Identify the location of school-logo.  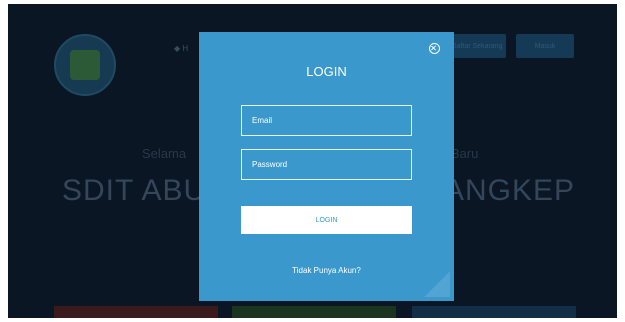
(85, 65).